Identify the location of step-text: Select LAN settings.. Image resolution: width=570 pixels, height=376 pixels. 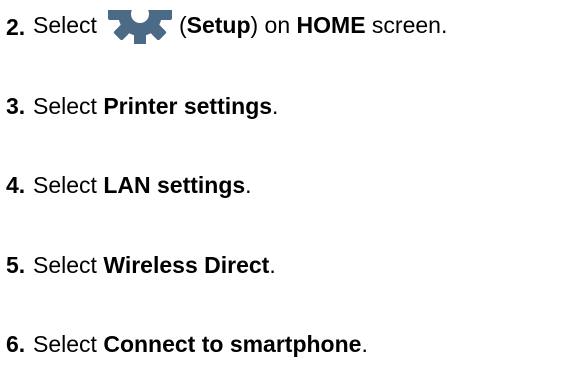
(142, 185).